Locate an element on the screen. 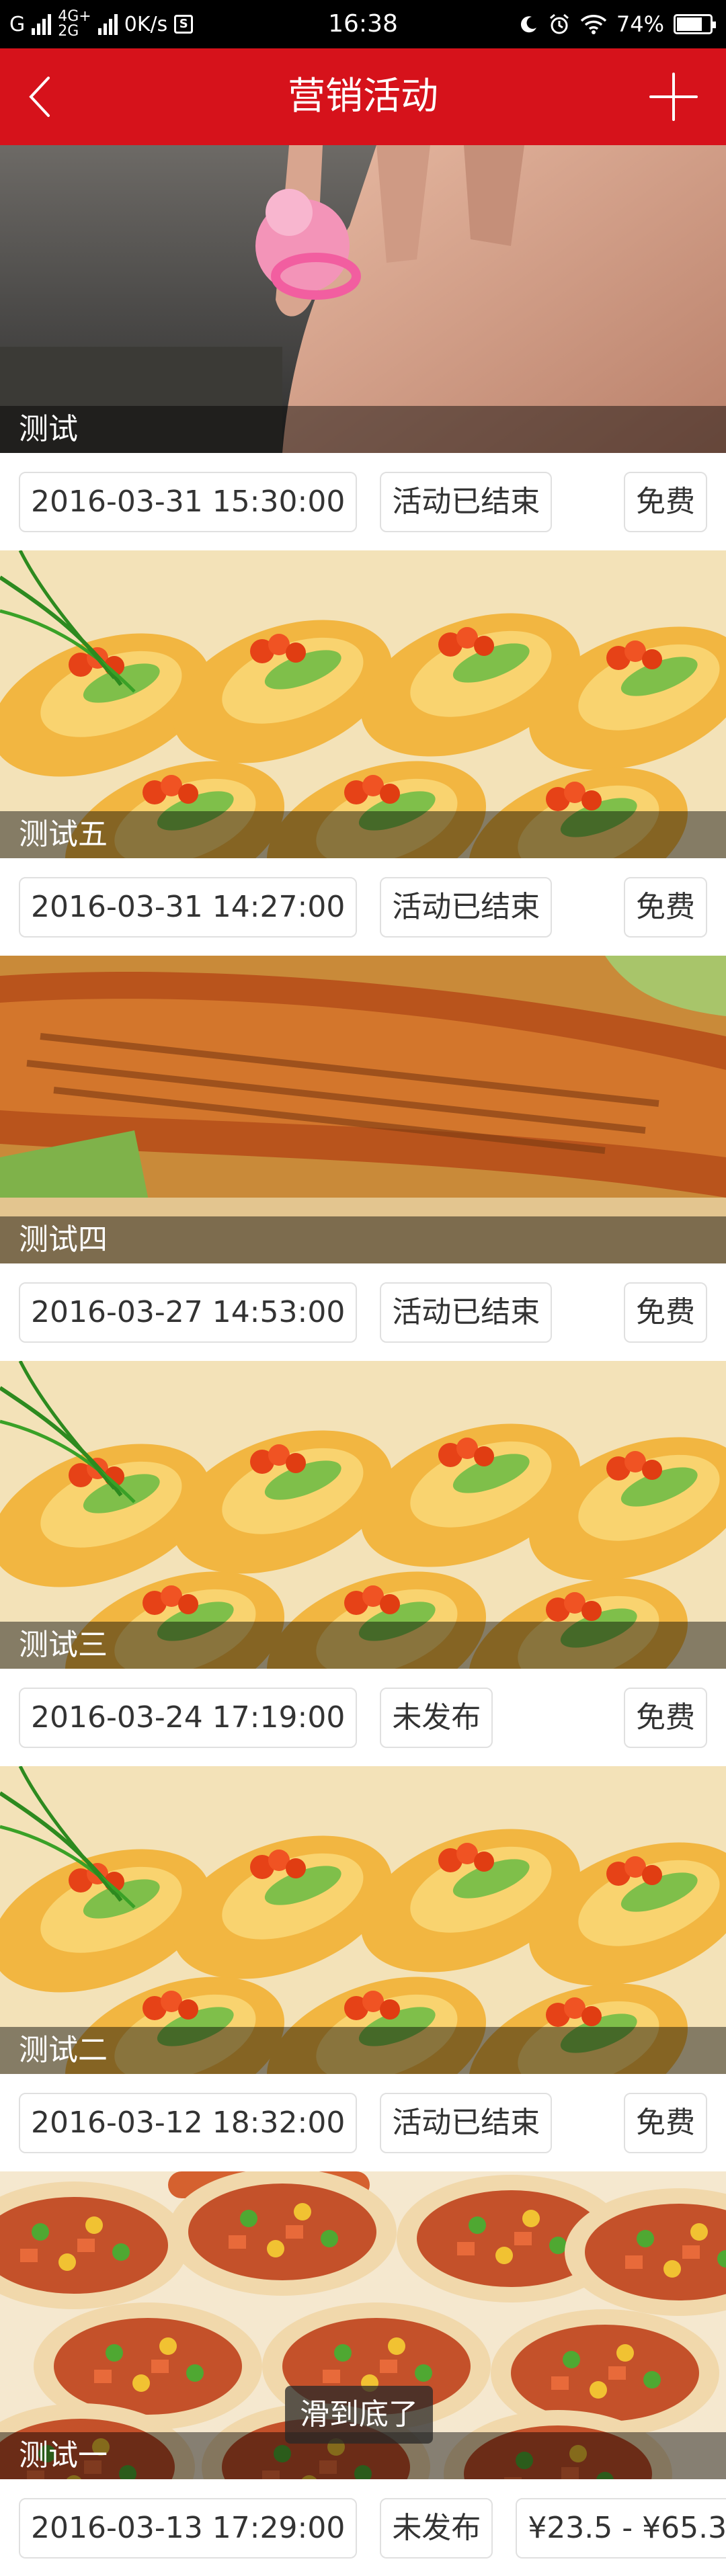 The width and height of the screenshot is (726, 2576). activity-meta: 2016-03-31 14:27:00 活动已结束 免费 is located at coordinates (363, 907).